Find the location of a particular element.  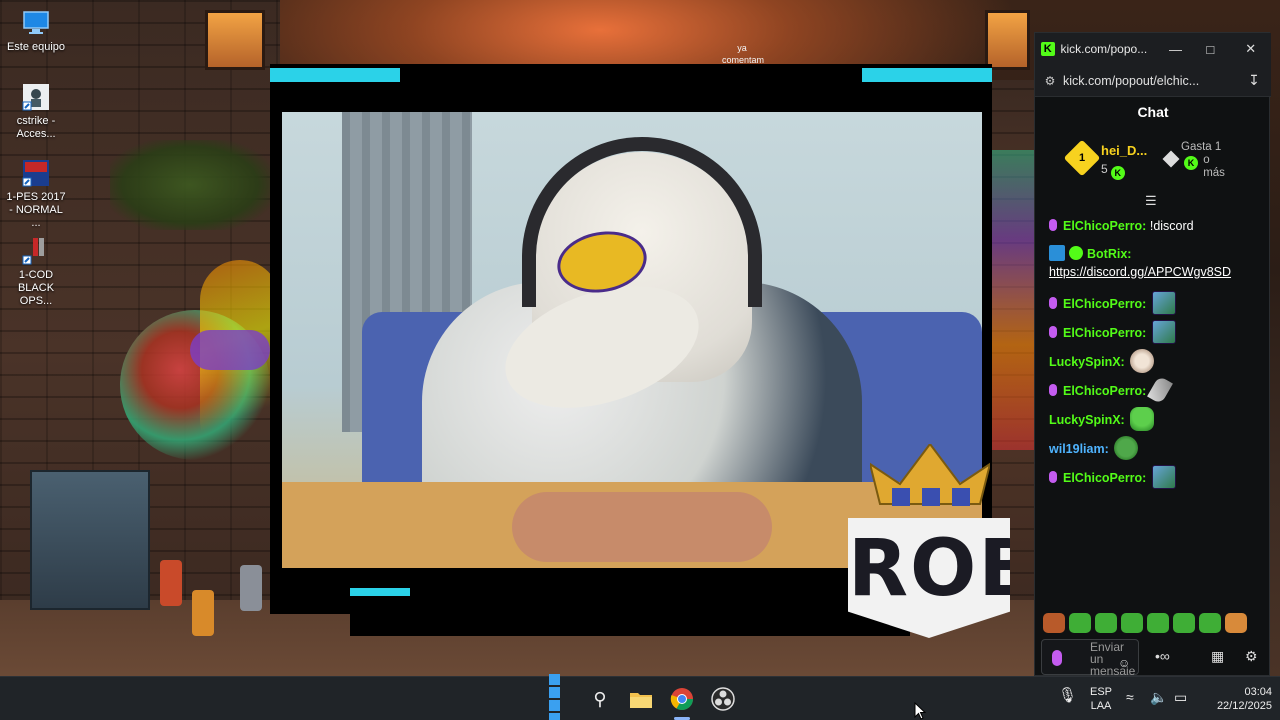

rank-badge-icon: 1 is located at coordinates (1082, 158).